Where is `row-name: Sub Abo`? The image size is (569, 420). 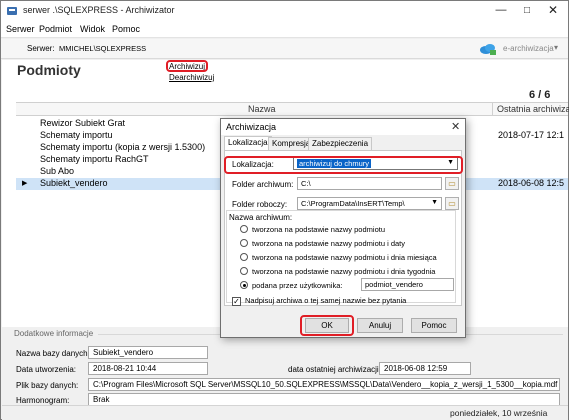 row-name: Sub Abo is located at coordinates (57, 171).